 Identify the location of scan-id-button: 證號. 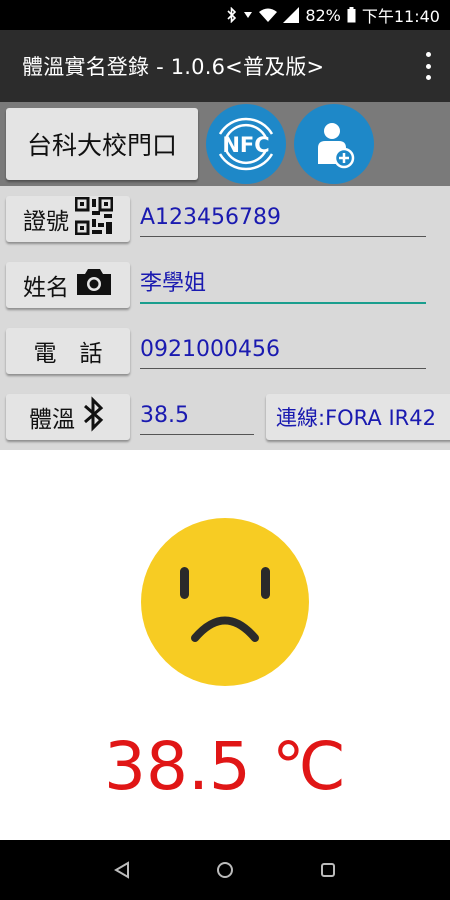
(68, 219).